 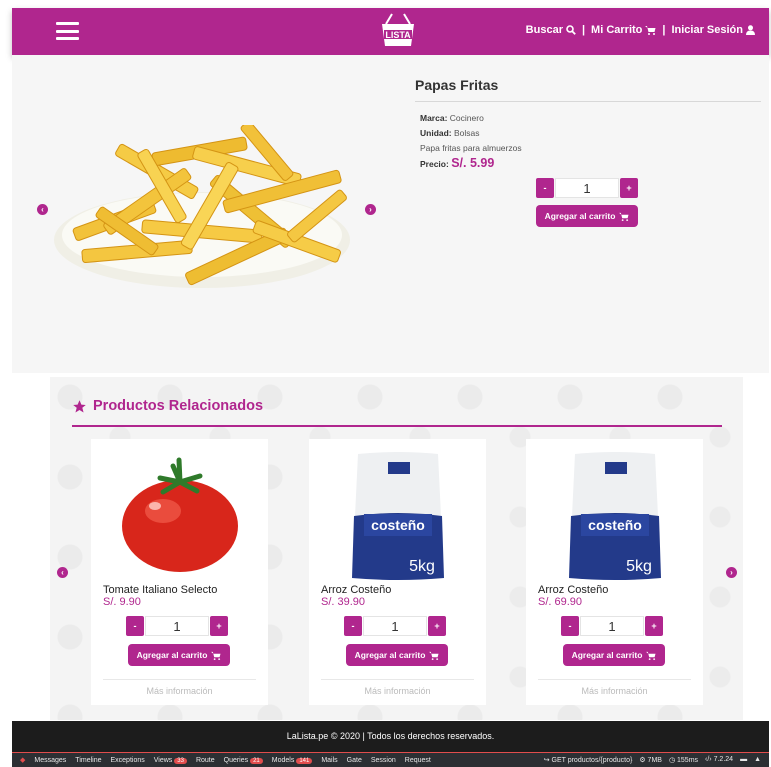 I want to click on login-link: Iniciar Sesión, so click(x=713, y=30).